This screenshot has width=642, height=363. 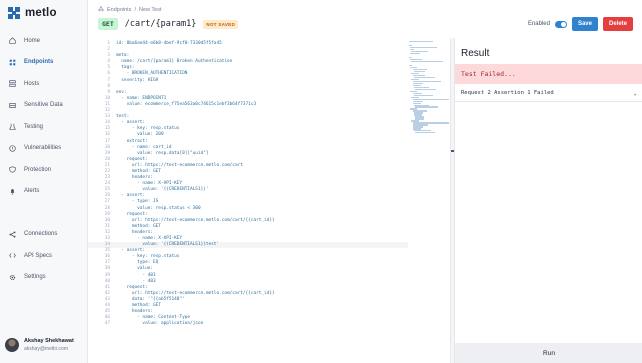 What do you see at coordinates (538, 24) in the screenshot?
I see `enabled-label: Enabled` at bounding box center [538, 24].